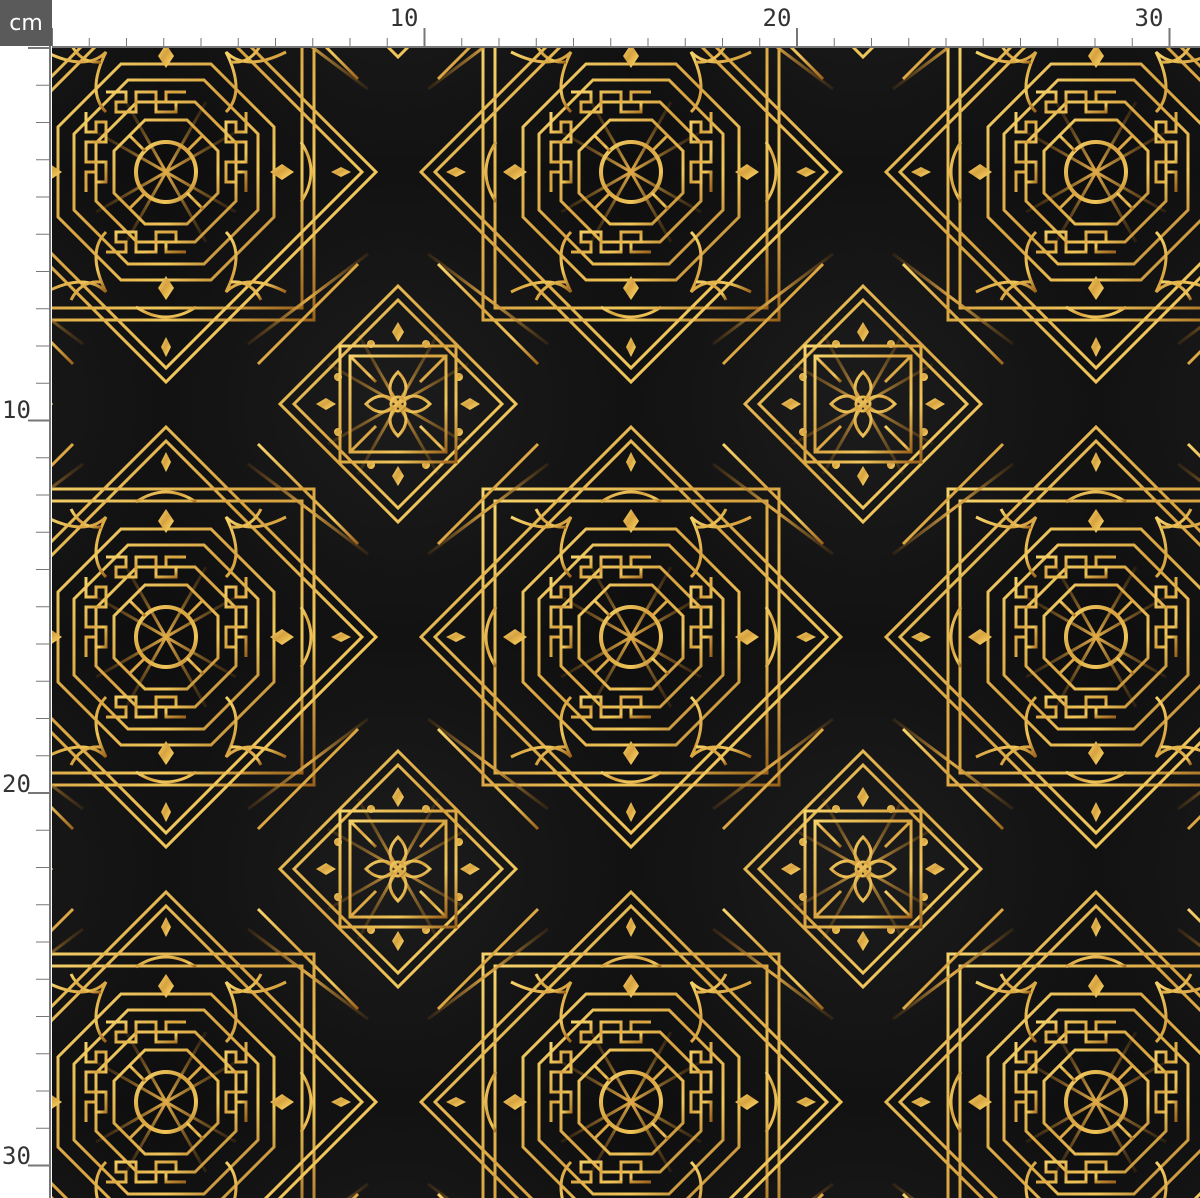 Image resolution: width=1200 pixels, height=1198 pixels. Describe the element at coordinates (404, 18) in the screenshot. I see `top-ruler-label-10: 10` at that location.